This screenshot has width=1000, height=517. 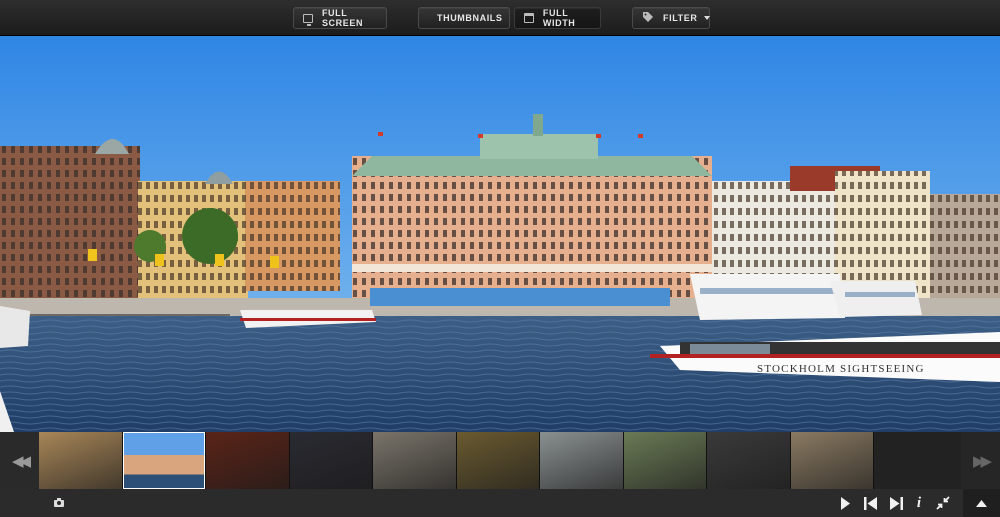 I want to click on full-width-label: FULL WIDTH, so click(x=559, y=18).